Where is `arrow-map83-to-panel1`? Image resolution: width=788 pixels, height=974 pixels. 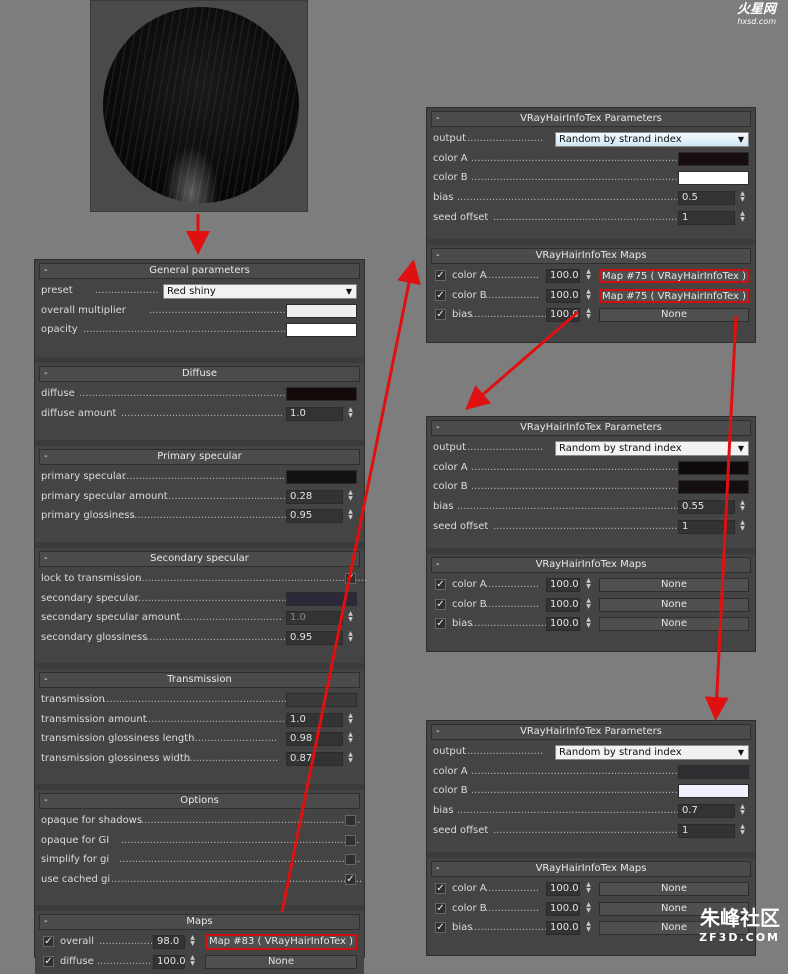
arrow-map83-to-panel1 is located at coordinates (350, 586).